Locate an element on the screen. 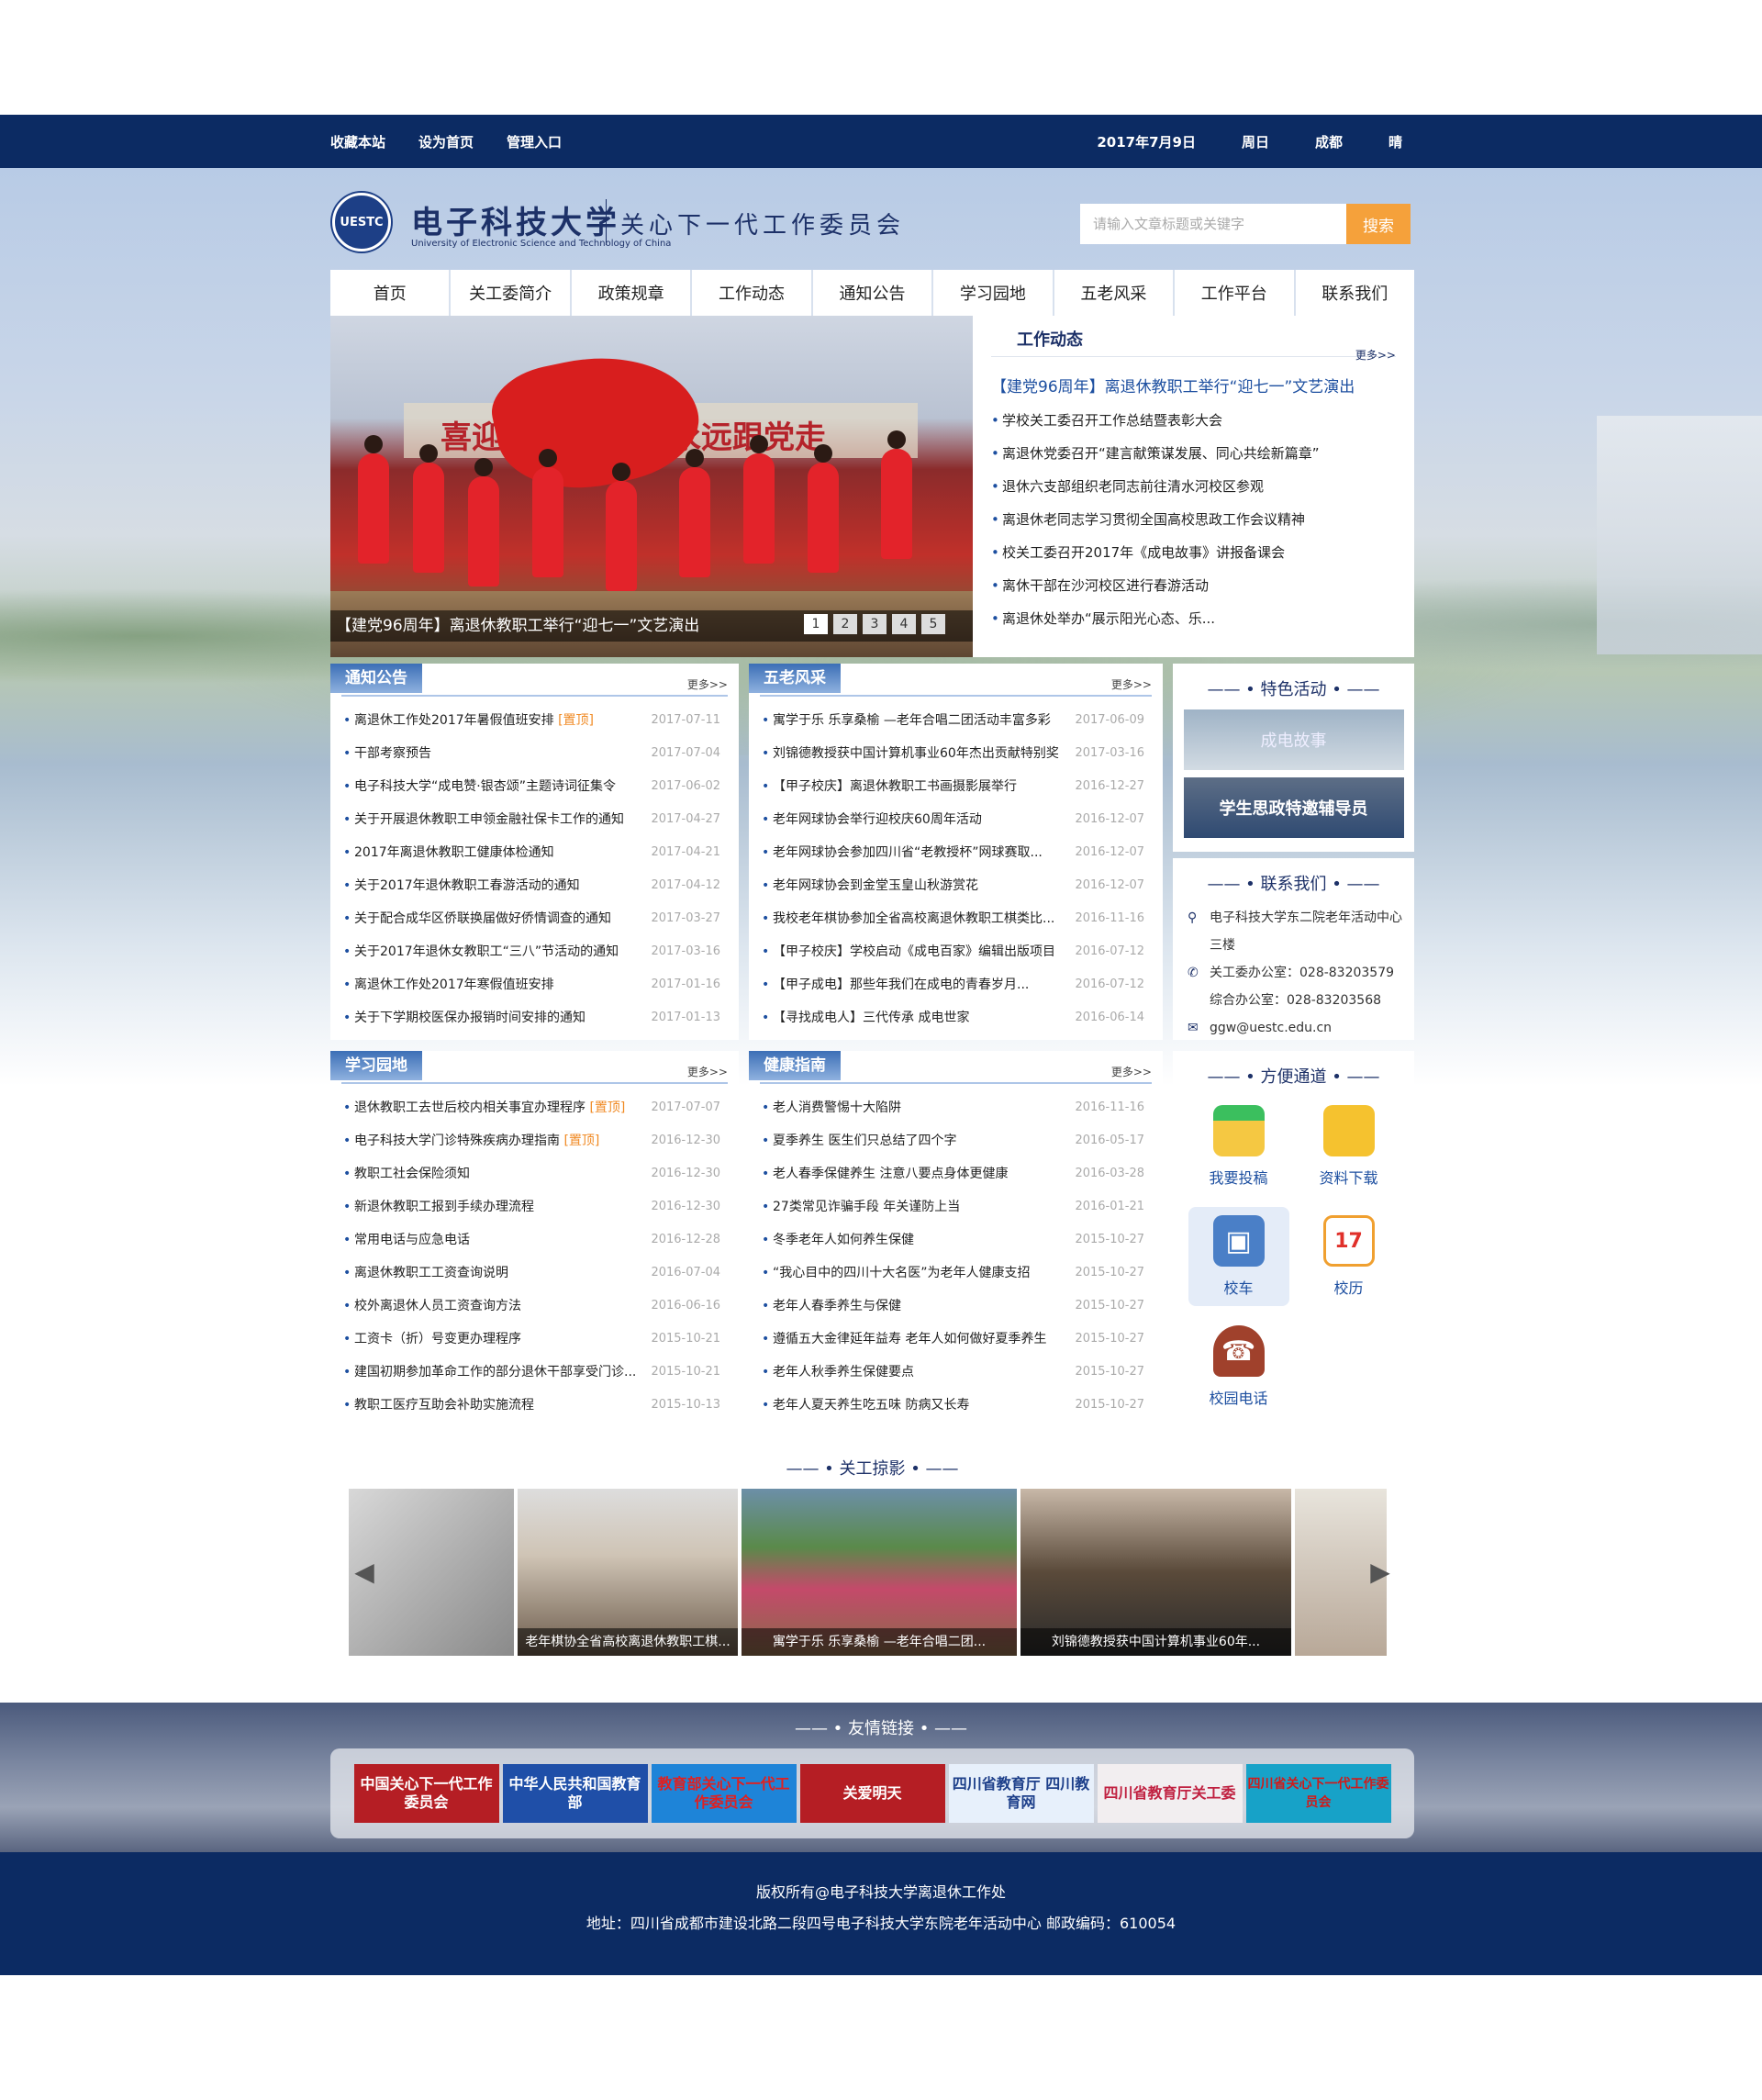 This screenshot has width=1762, height=2100. list-item: 离退休老同志学习贯彻全国高校思政工作会议精神 is located at coordinates (1193, 519).